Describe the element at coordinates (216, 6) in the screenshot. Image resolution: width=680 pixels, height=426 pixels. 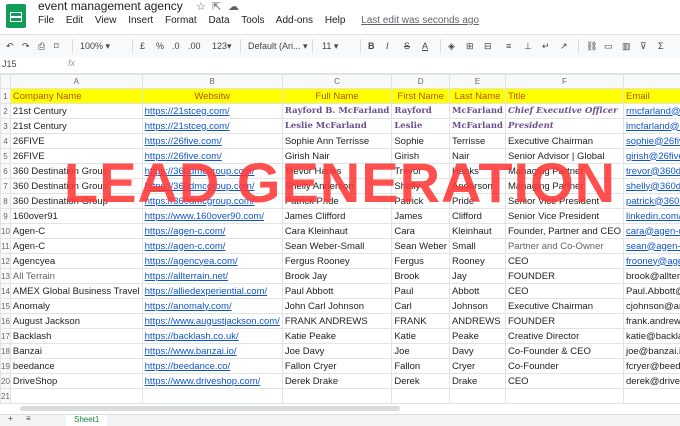
I see `move-folder-icon: ⇱` at that location.